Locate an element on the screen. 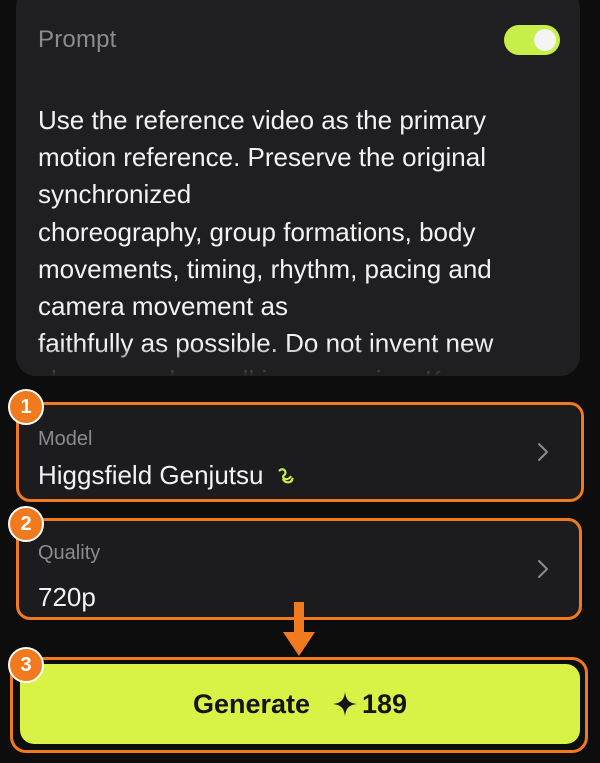  model-value: Higgsfield Genjutsu is located at coordinates (151, 475).